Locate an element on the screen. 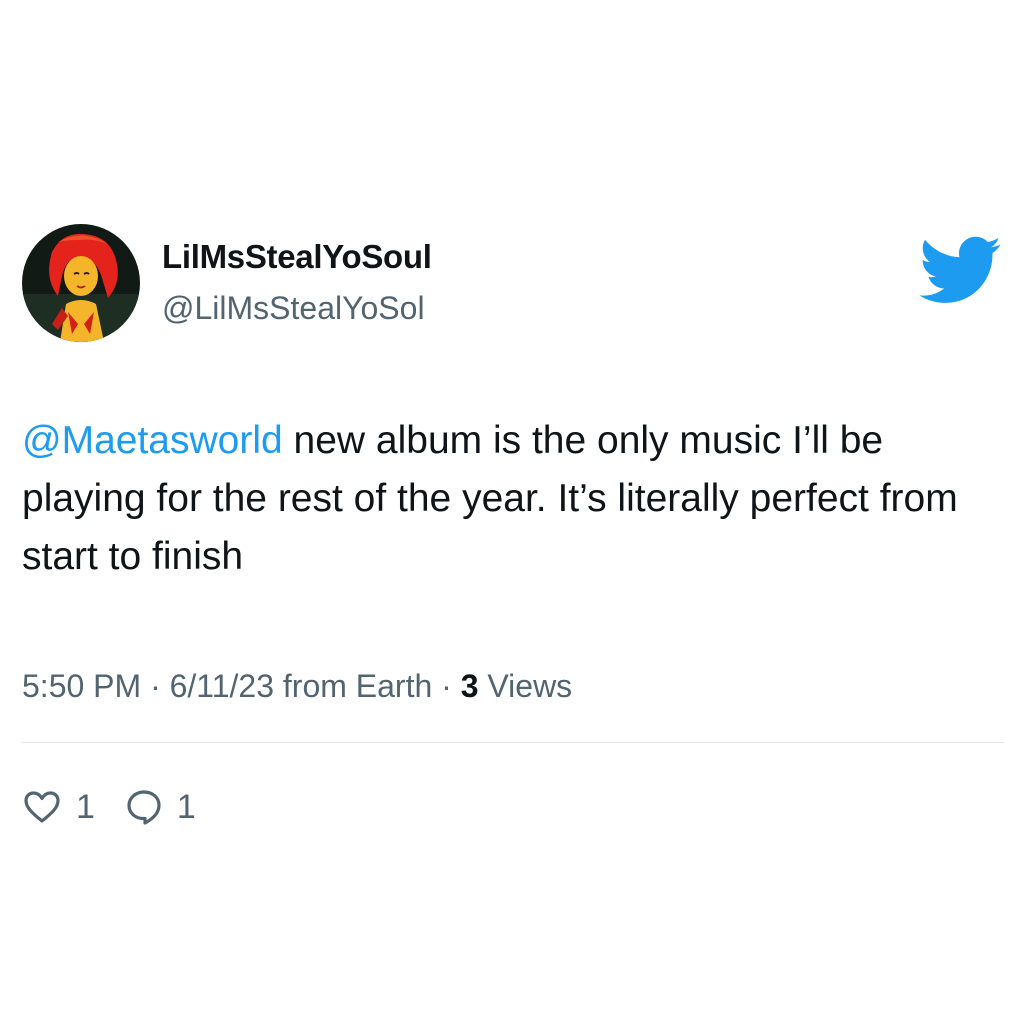 This screenshot has height=1024, width=1024. tweet-date: 6/11/23 is located at coordinates (222, 686).